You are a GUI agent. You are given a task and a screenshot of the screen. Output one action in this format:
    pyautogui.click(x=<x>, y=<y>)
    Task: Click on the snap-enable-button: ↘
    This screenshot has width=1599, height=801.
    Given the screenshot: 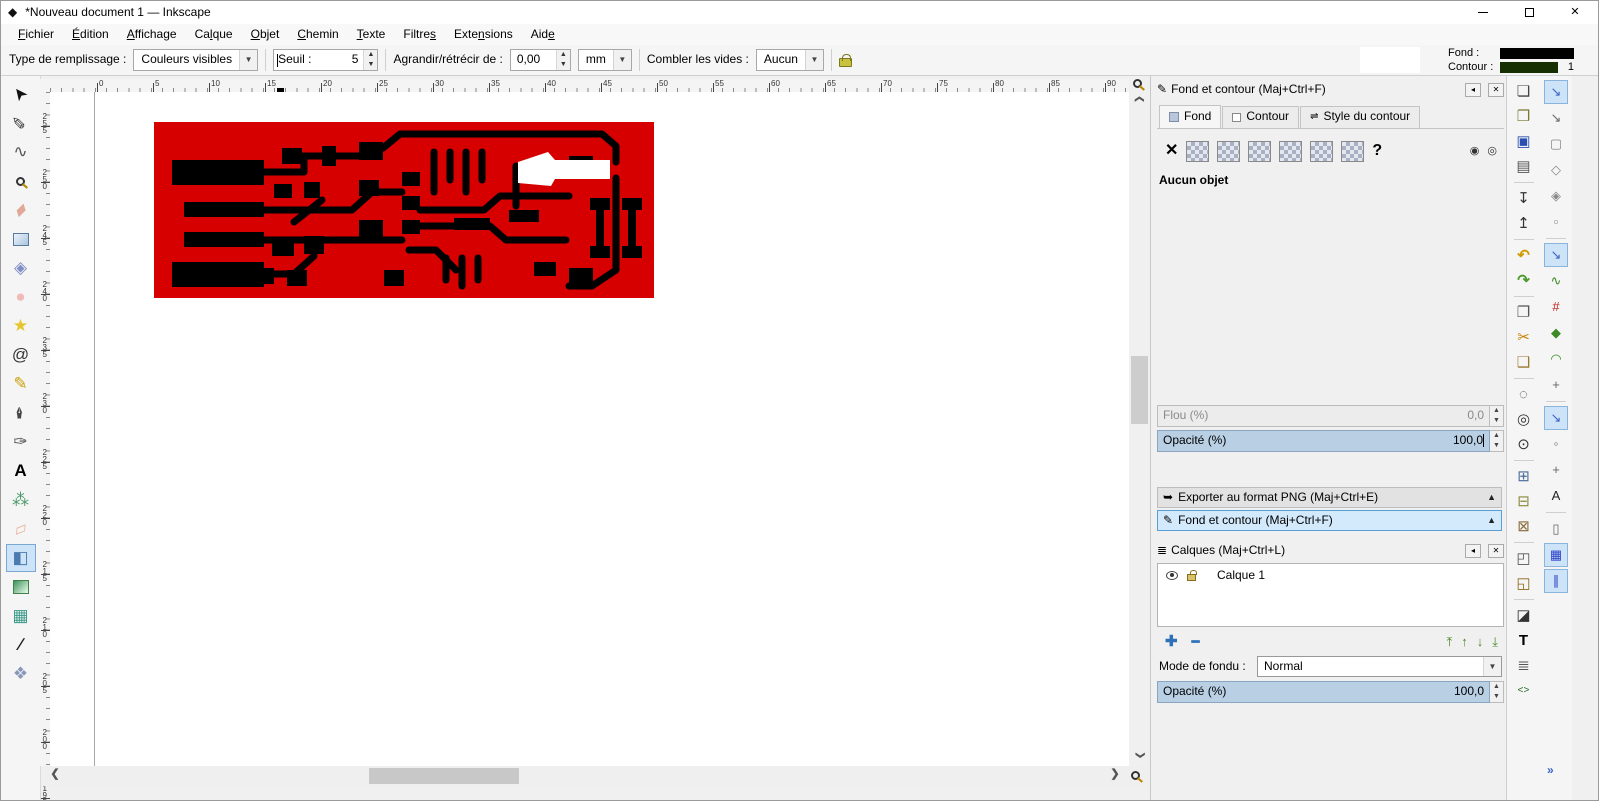 What is the action you would take?
    pyautogui.click(x=1556, y=92)
    